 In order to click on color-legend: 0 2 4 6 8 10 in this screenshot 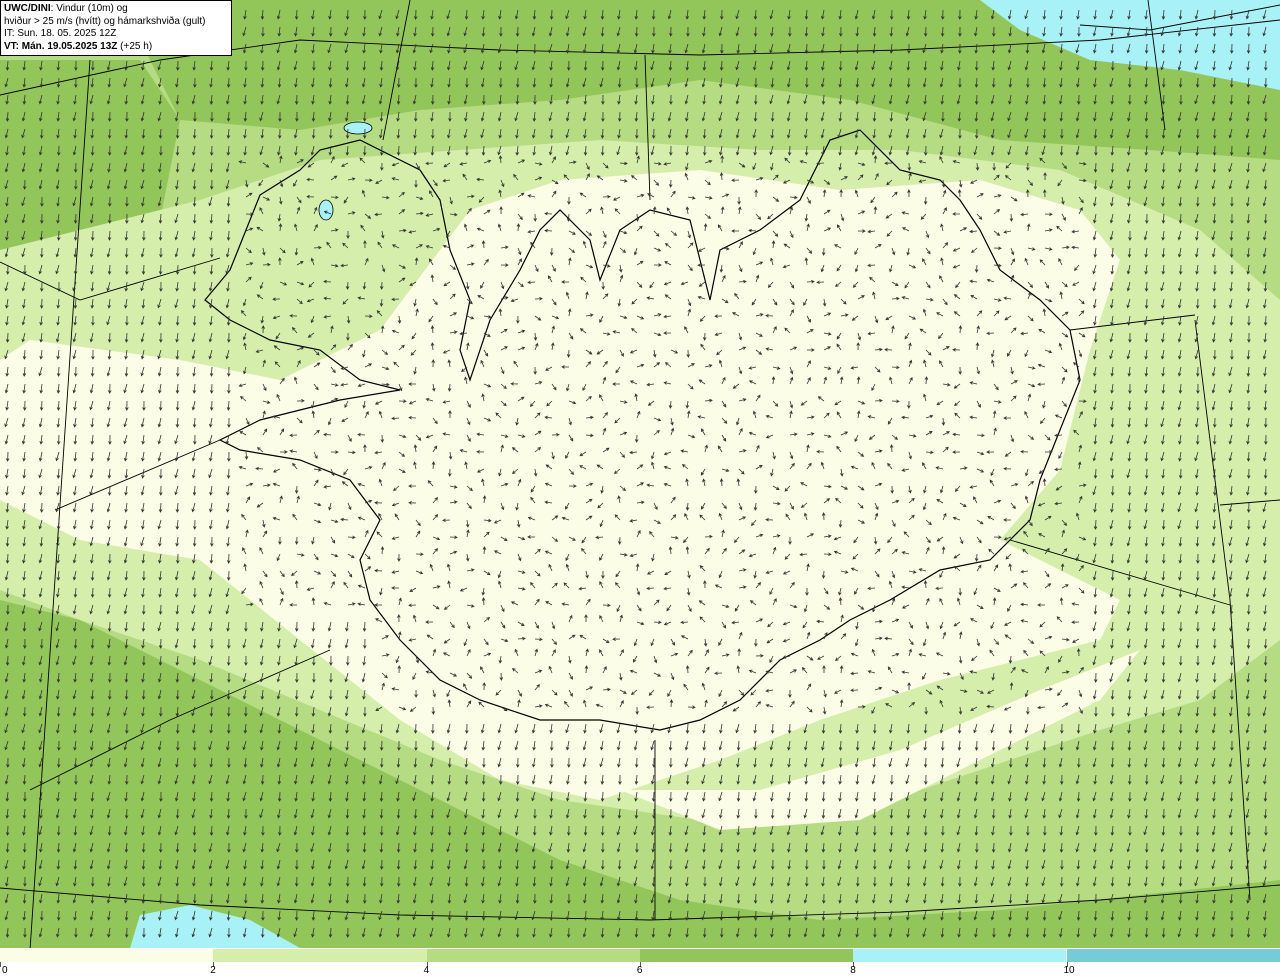, I will do `click(640, 963)`.